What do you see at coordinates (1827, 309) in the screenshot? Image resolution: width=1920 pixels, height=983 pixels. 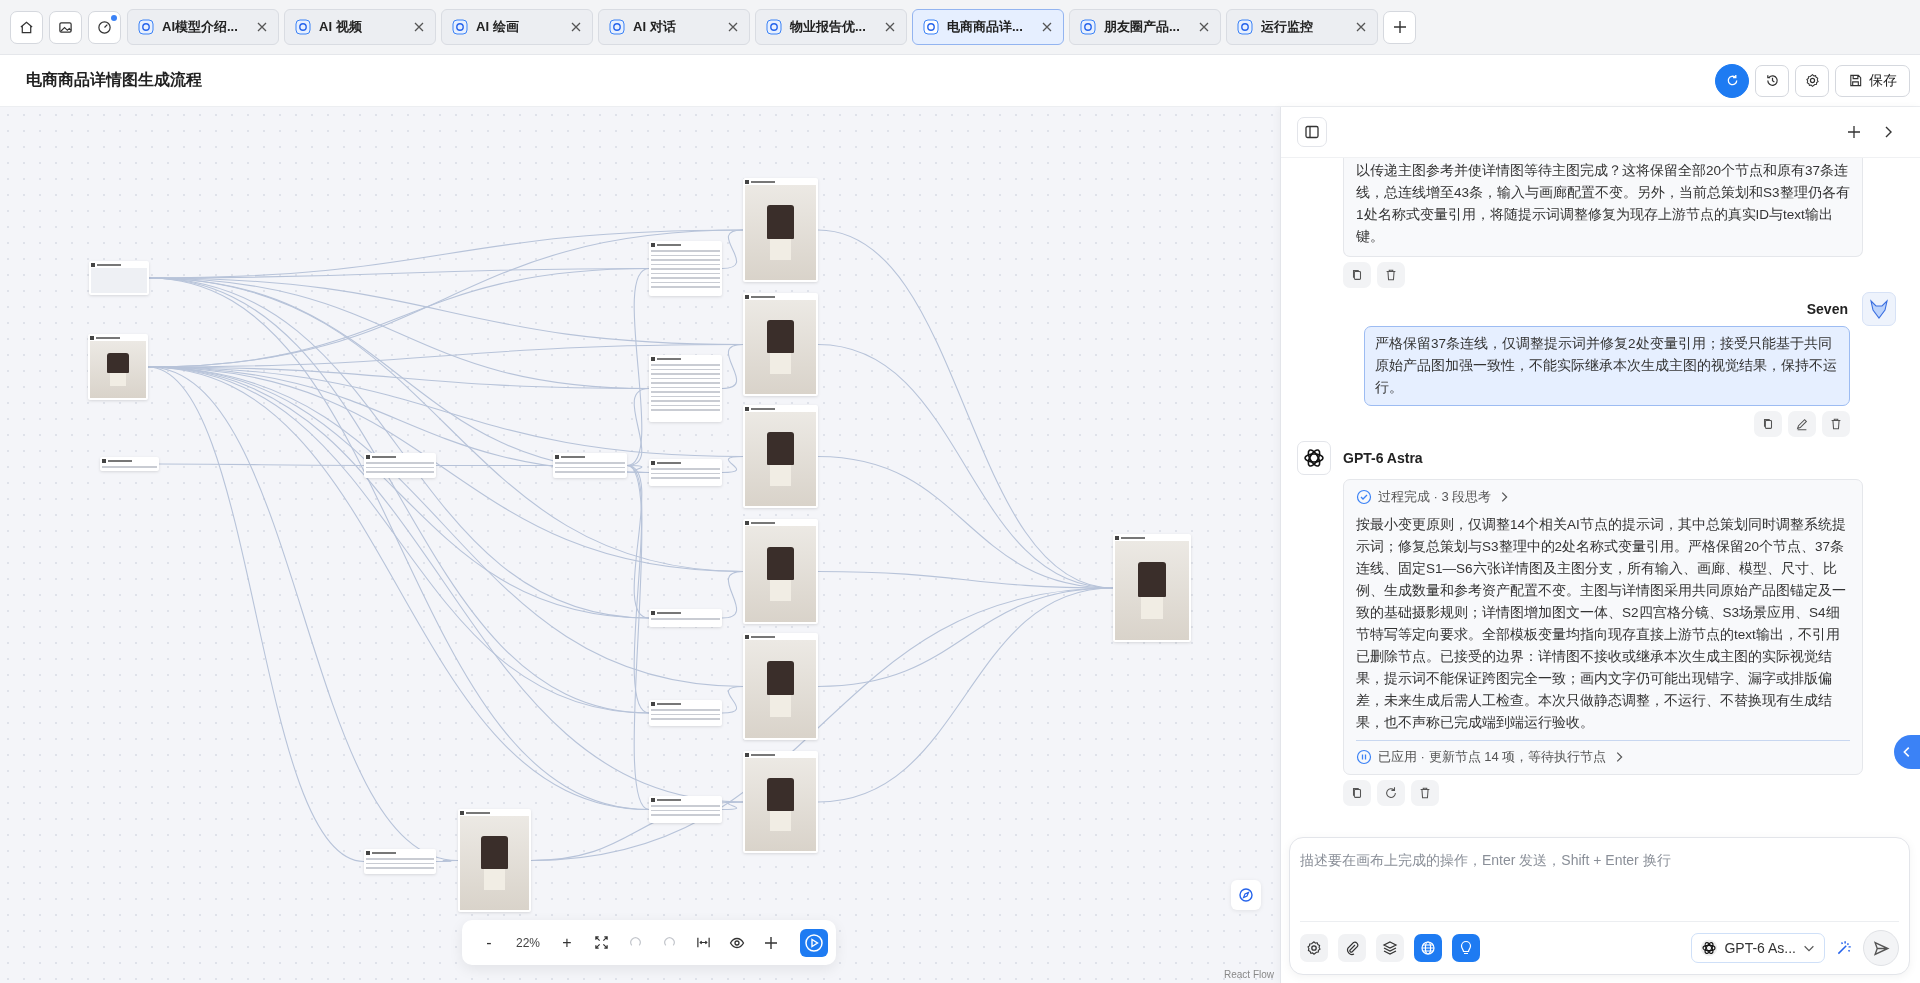 I see `author-name: Seven` at bounding box center [1827, 309].